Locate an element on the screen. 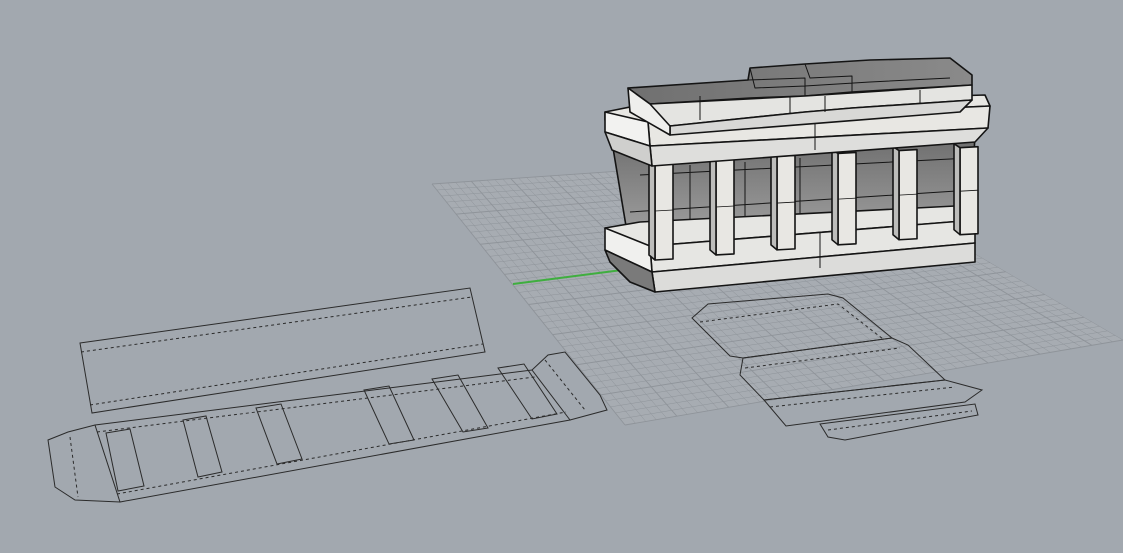 The width and height of the screenshot is (1123, 553). net-left-tab is located at coordinates (84, 463).